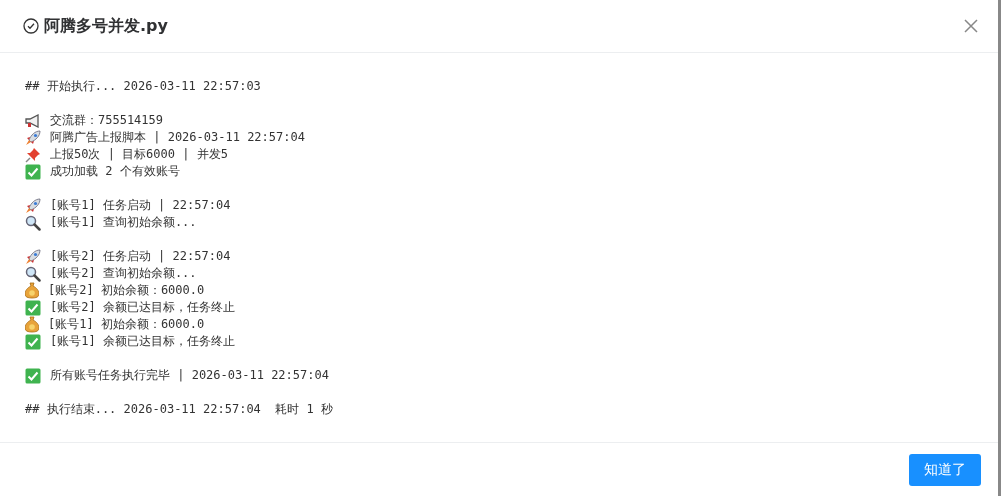  What do you see at coordinates (189, 375) in the screenshot?
I see `log-line: 所有账号任务执行完毕 | 2026-03-11 22:57:04` at bounding box center [189, 375].